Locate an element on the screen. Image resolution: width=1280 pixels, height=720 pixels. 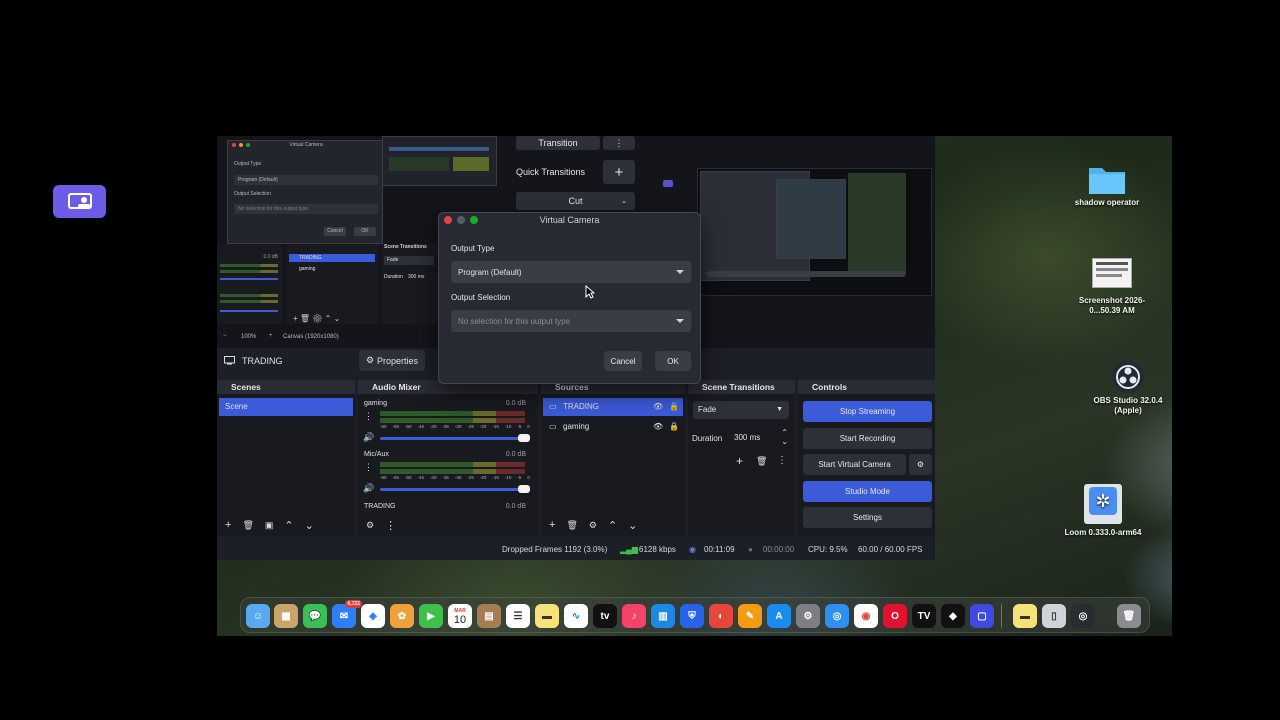
stop-streaming-button: Stop Streaming is located at coordinates (867, 411).